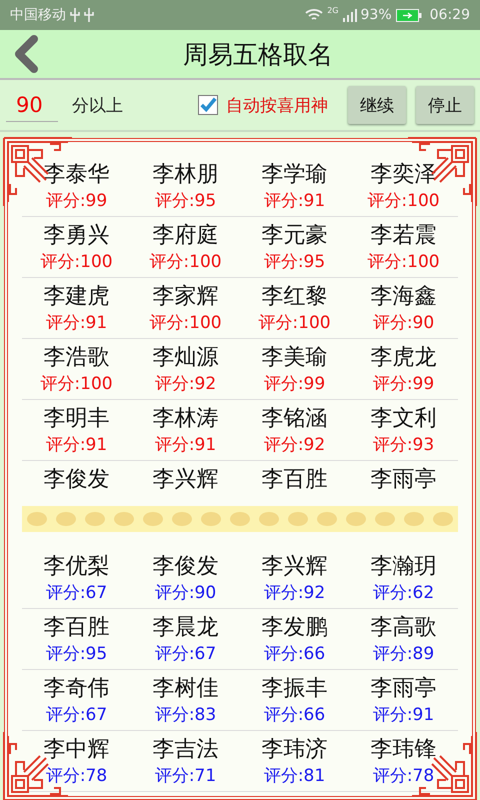  Describe the element at coordinates (295, 419) in the screenshot. I see `name-text: 李铭涵` at that location.